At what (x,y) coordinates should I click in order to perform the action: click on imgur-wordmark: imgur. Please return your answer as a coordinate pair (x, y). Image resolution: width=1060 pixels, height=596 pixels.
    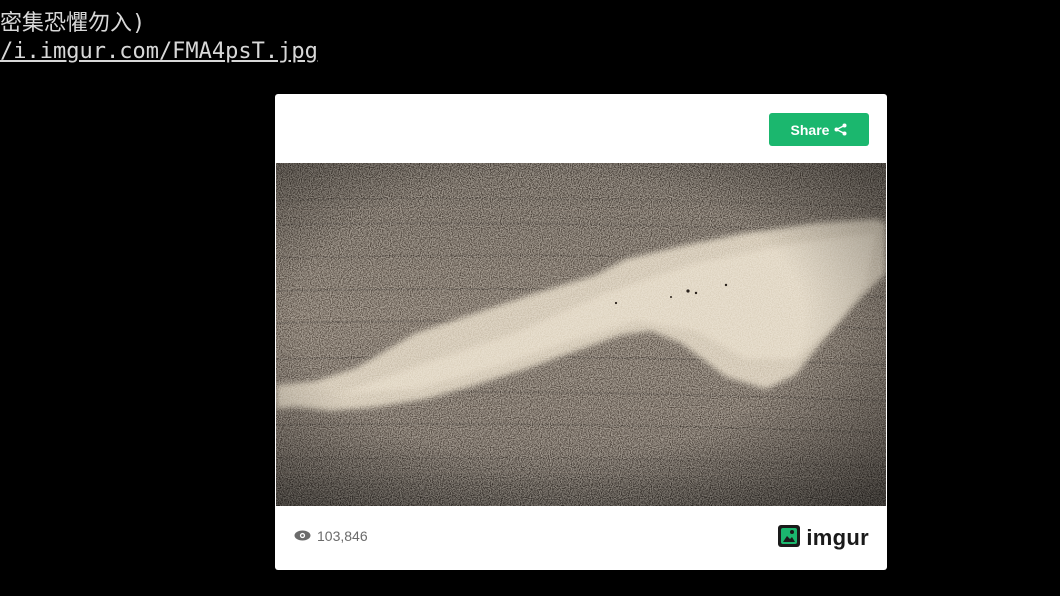
    Looking at the image, I should click on (837, 537).